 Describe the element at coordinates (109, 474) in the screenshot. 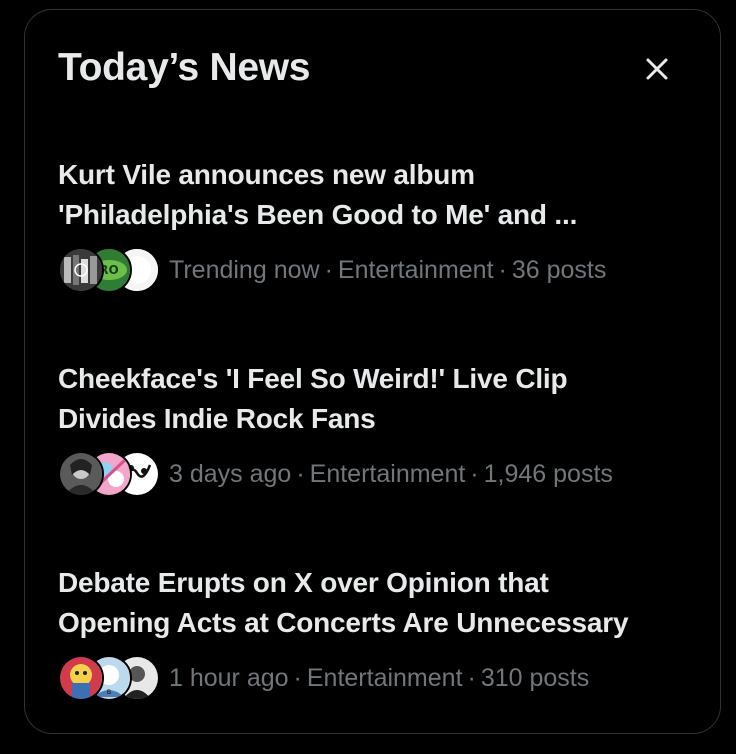

I see `avatar-group` at that location.